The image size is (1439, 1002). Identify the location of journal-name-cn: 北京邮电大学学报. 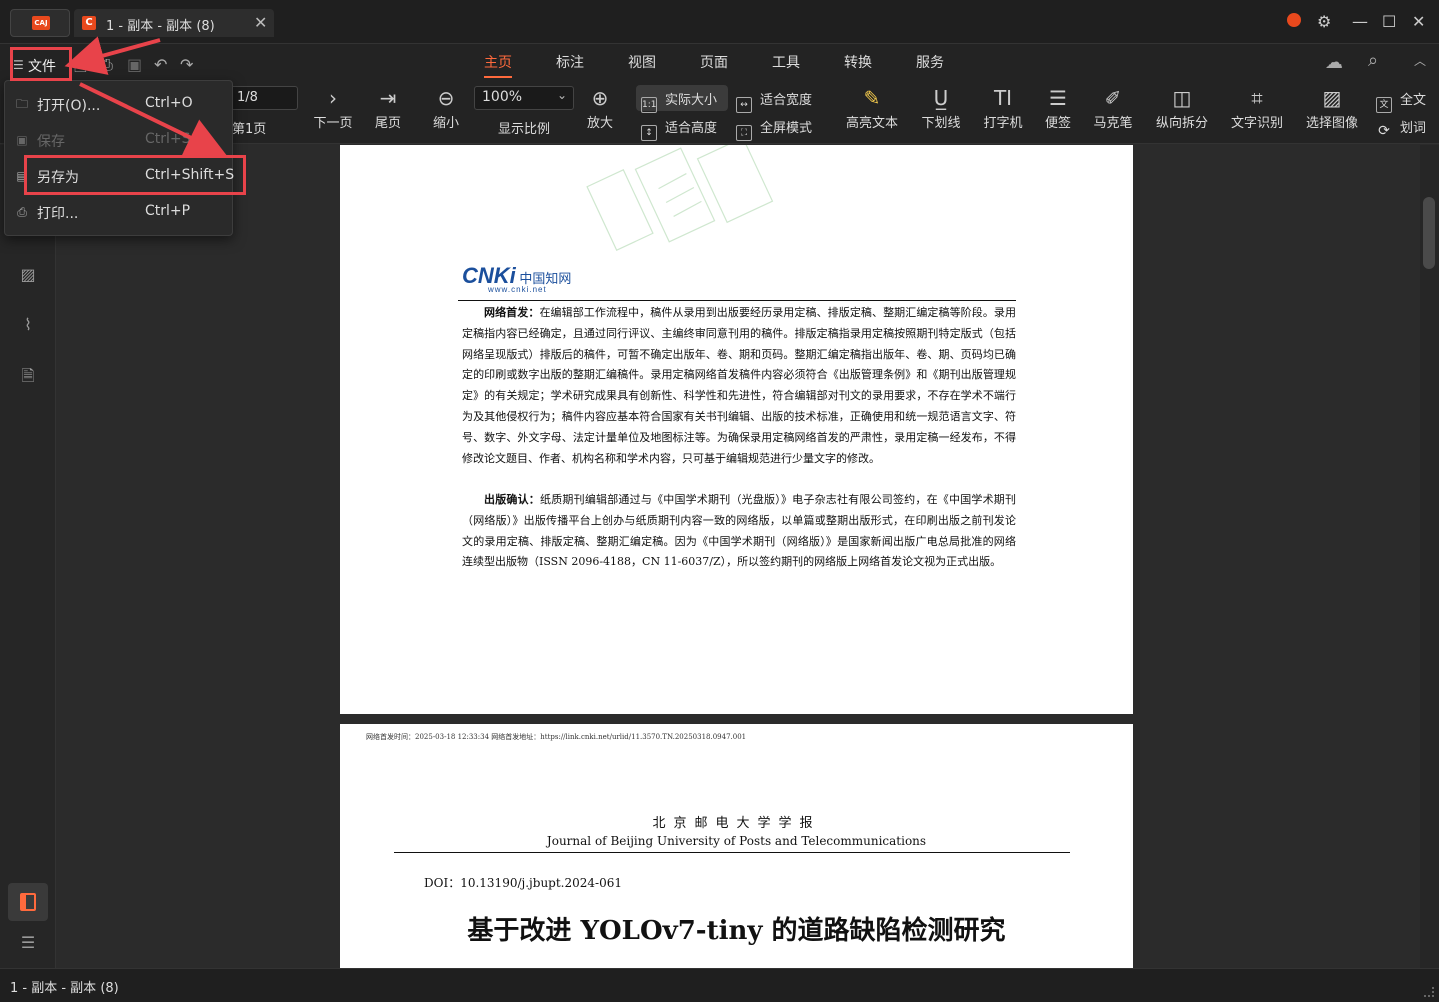
(736, 823).